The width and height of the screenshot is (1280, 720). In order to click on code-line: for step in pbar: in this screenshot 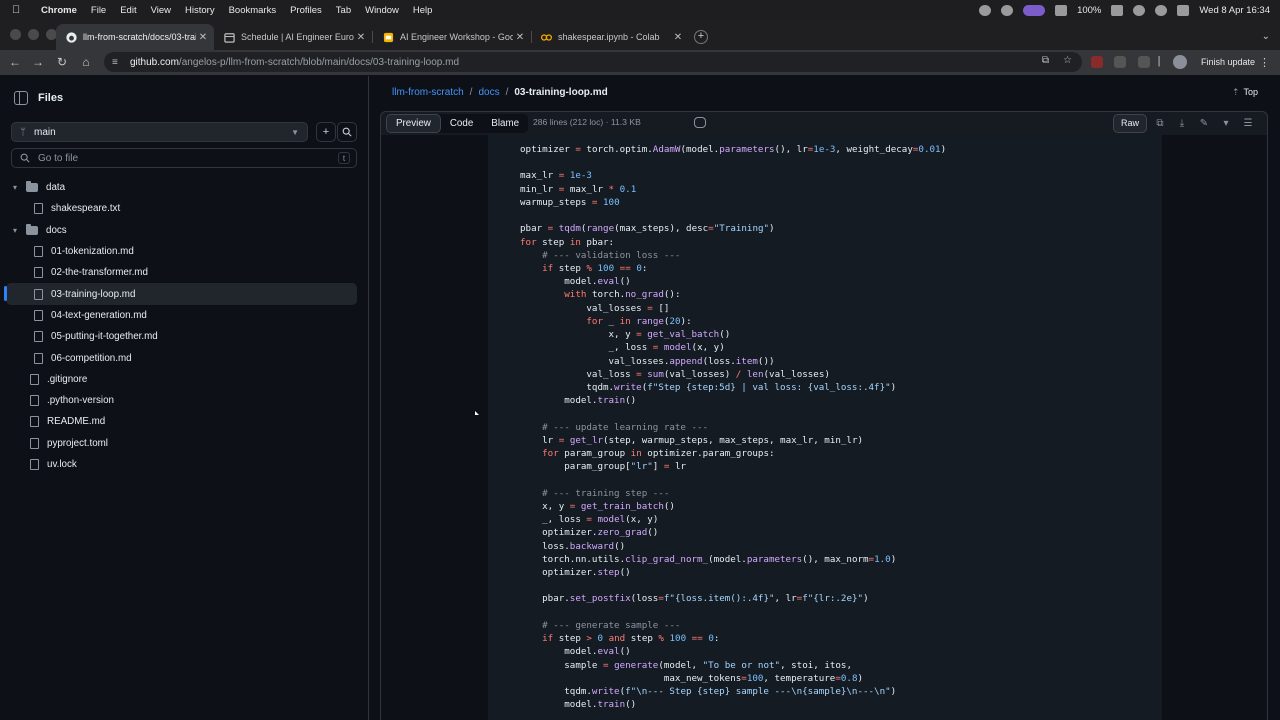, I will do `click(567, 242)`.